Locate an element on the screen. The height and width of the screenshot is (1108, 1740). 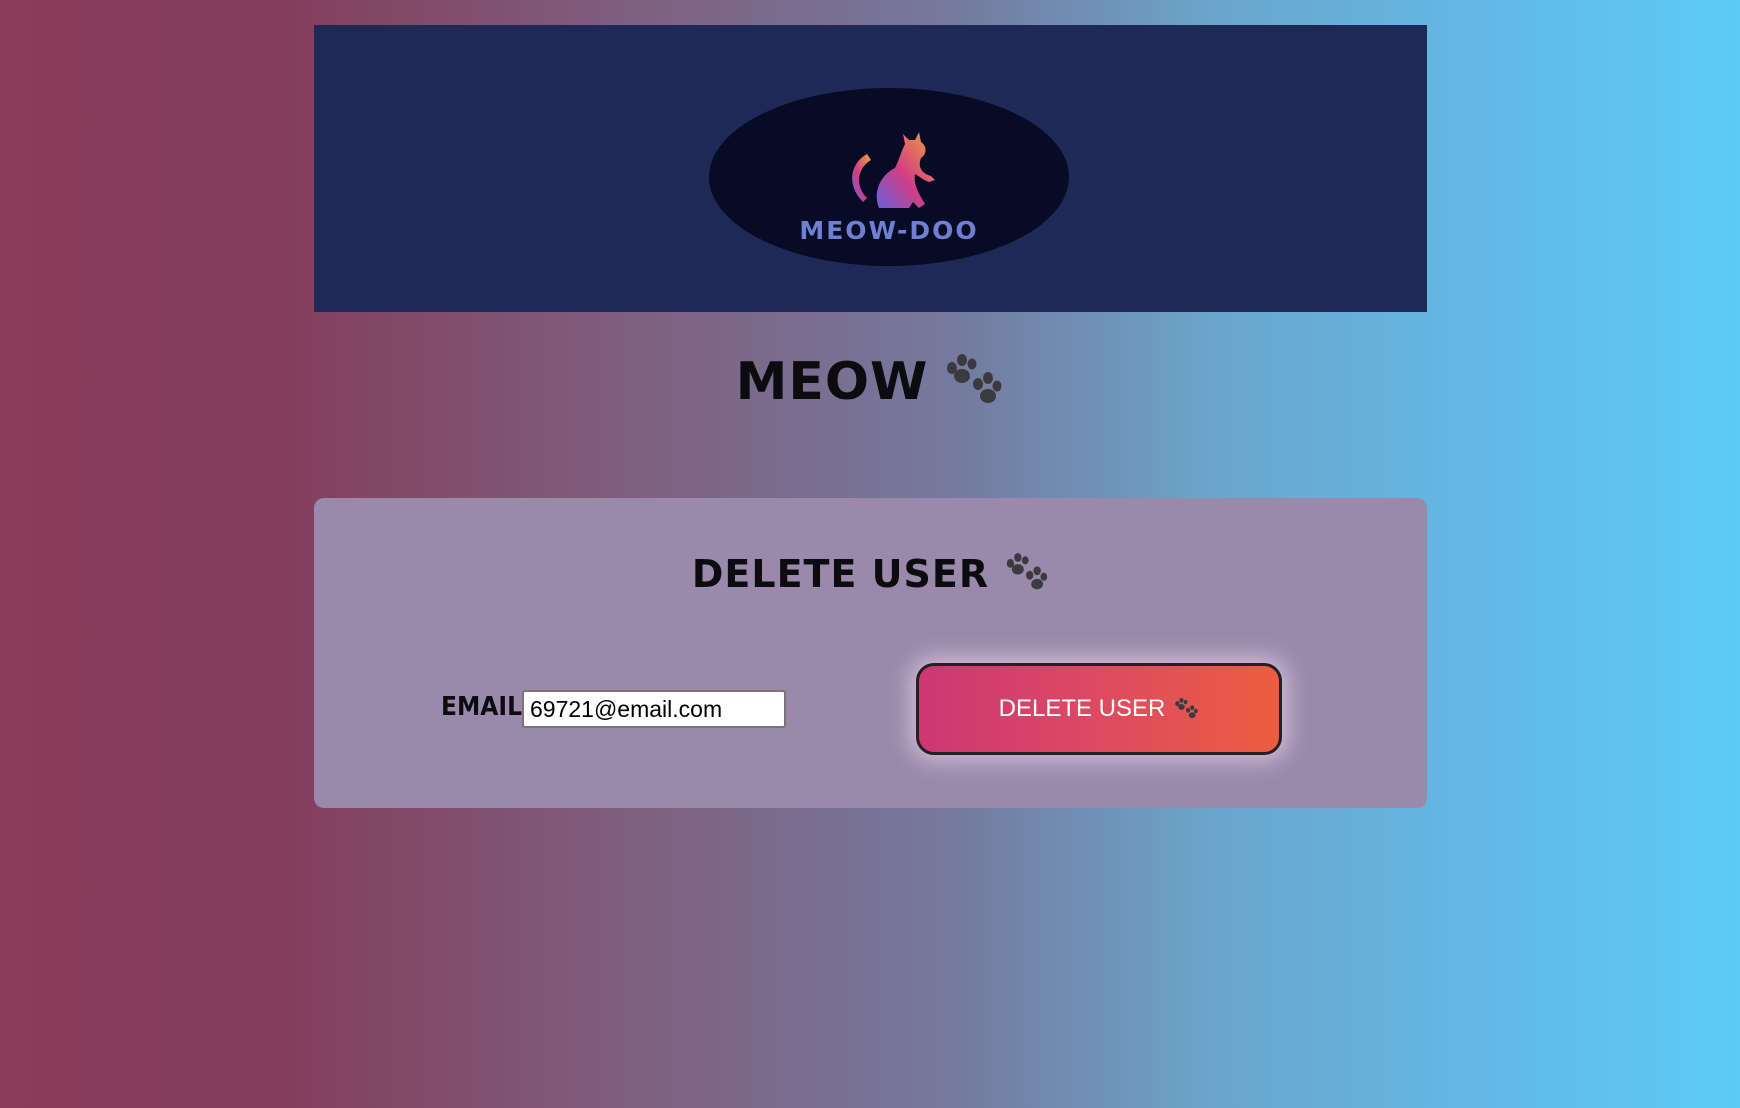
logo: MEOW-DOO is located at coordinates (889, 177).